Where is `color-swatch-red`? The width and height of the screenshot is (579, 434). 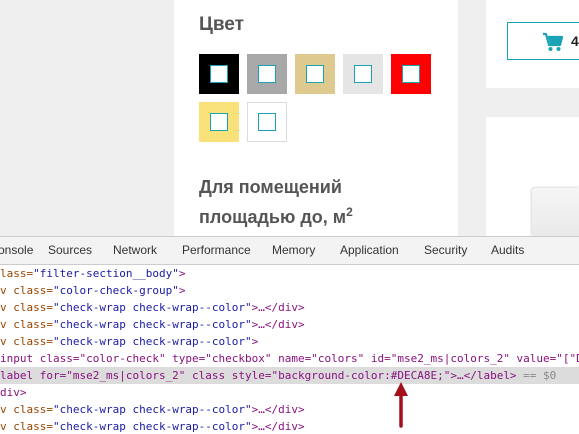
color-swatch-red is located at coordinates (411, 74).